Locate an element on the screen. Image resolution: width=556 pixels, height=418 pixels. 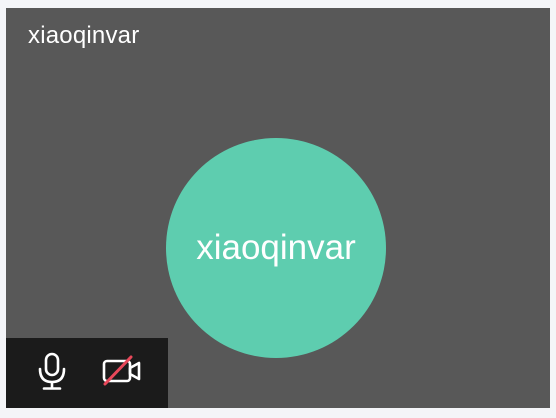
participant-name-label: xiaoqinvar is located at coordinates (84, 35).